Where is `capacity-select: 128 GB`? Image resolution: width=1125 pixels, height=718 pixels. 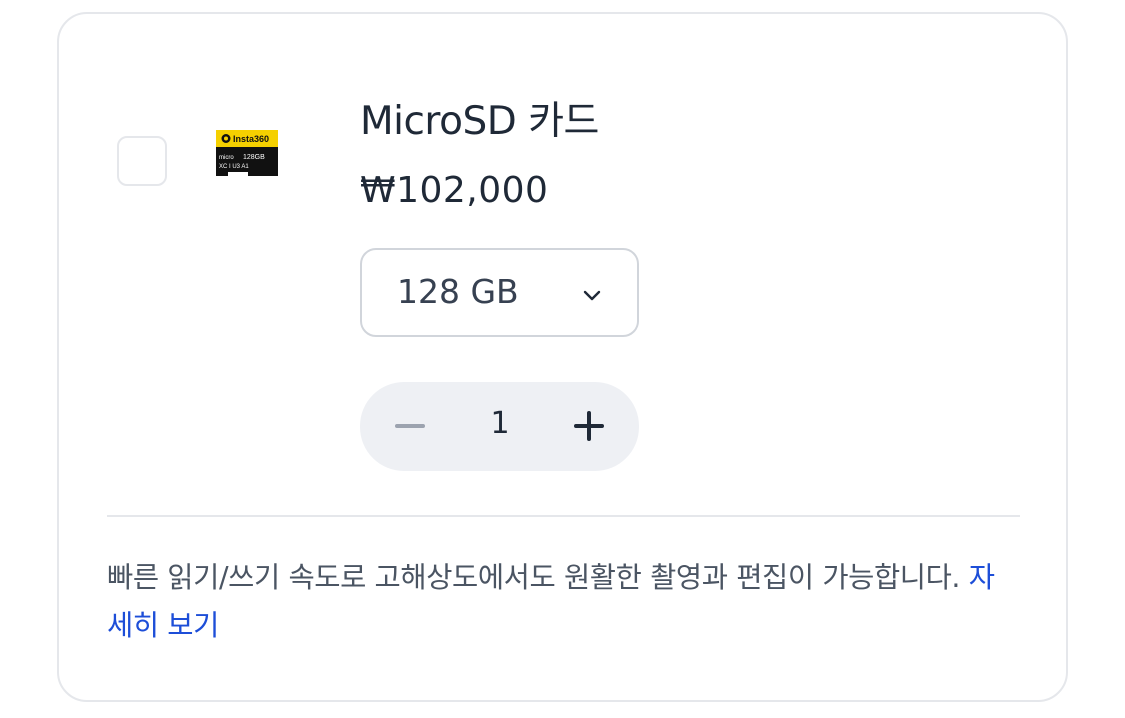
capacity-select: 128 GB is located at coordinates (499, 292).